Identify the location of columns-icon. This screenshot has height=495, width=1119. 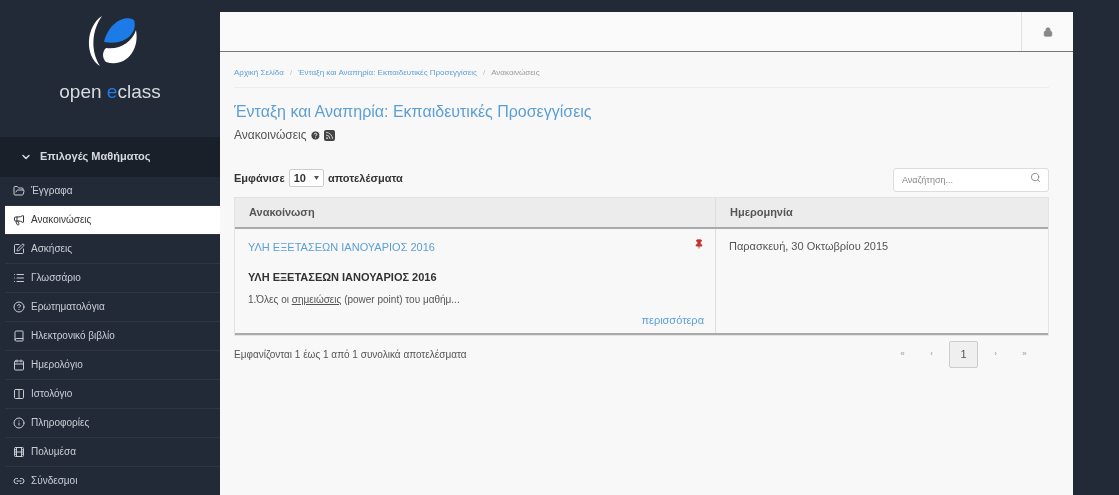
(19, 393).